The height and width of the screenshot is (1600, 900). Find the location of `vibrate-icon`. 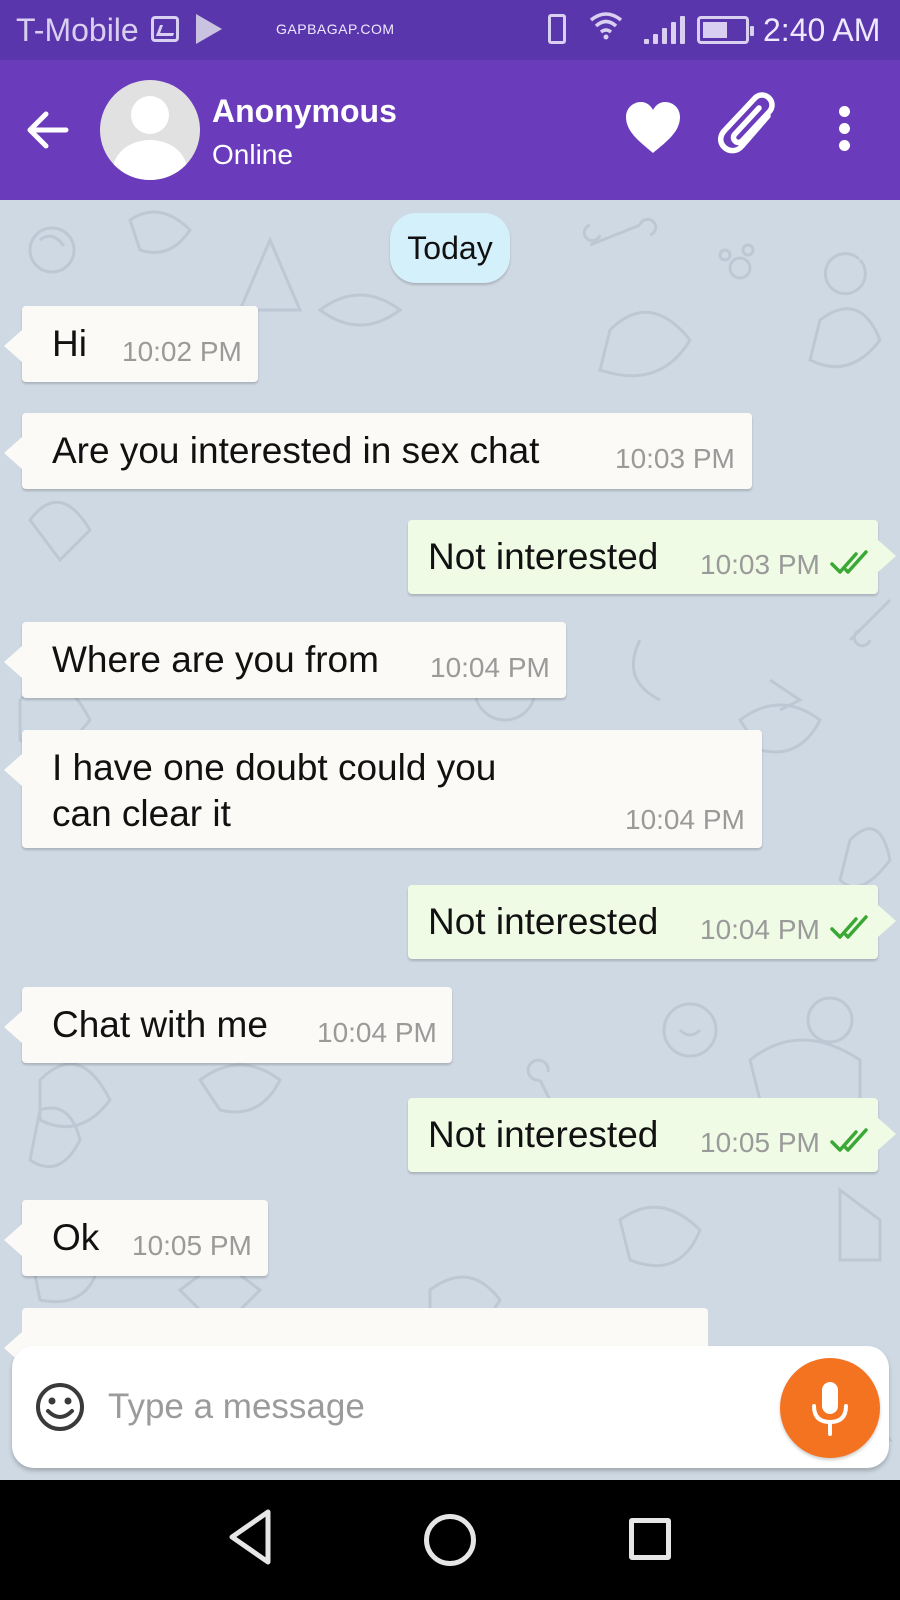

vibrate-icon is located at coordinates (557, 29).